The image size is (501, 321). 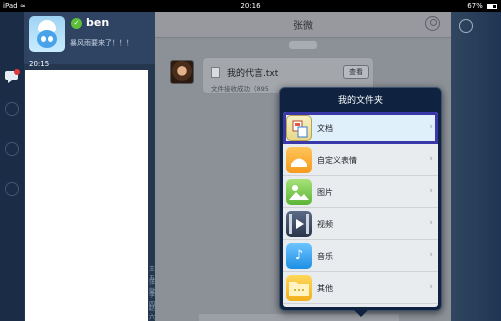 I want to click on status-bar: iPad ≈ 20:16 67%, so click(x=250, y=6).